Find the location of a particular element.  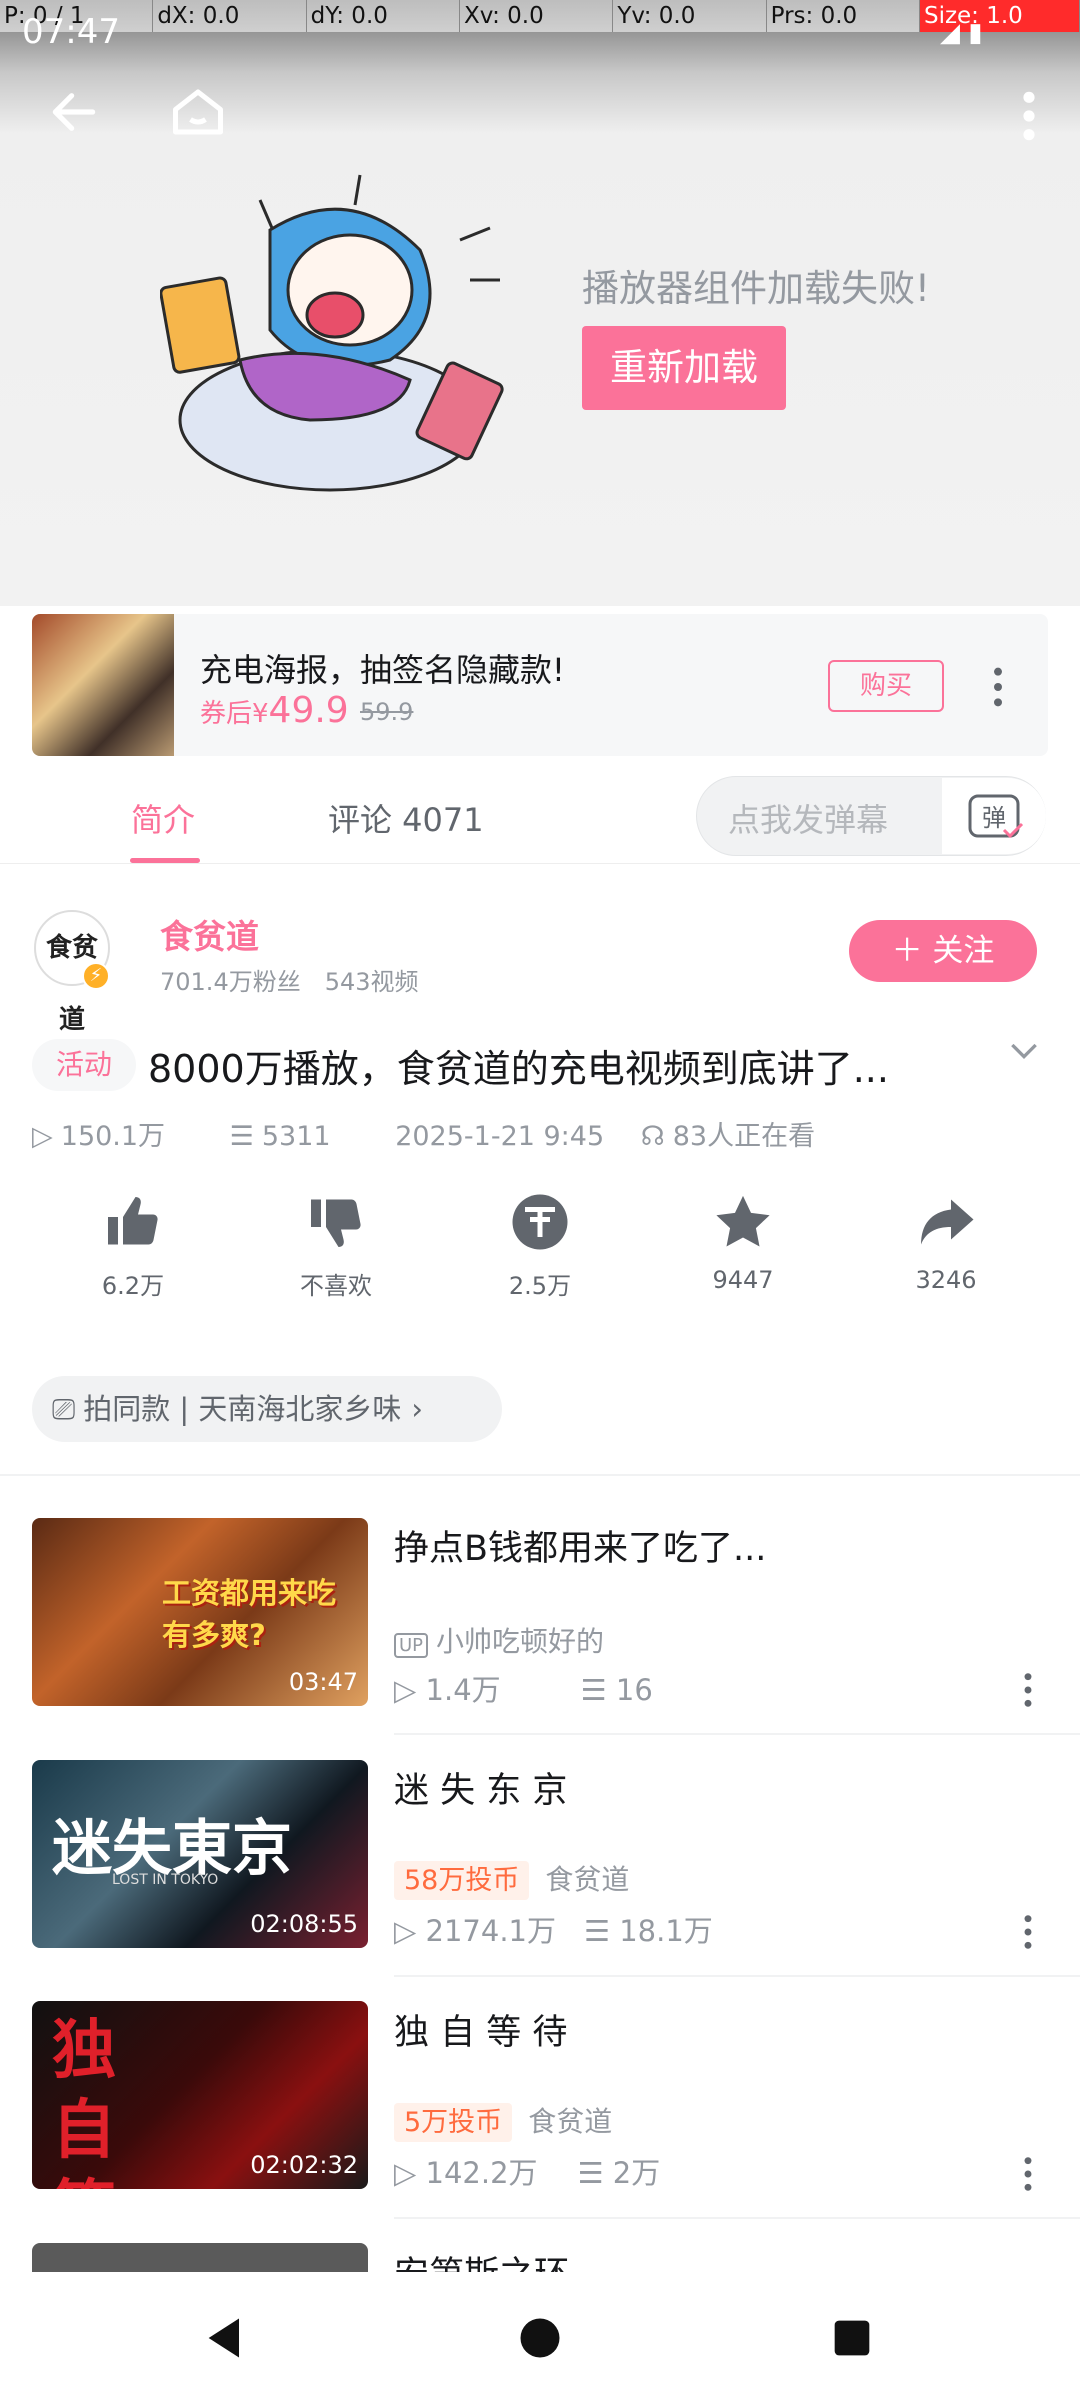

play-count-icon: ▷ is located at coordinates (42, 1136).